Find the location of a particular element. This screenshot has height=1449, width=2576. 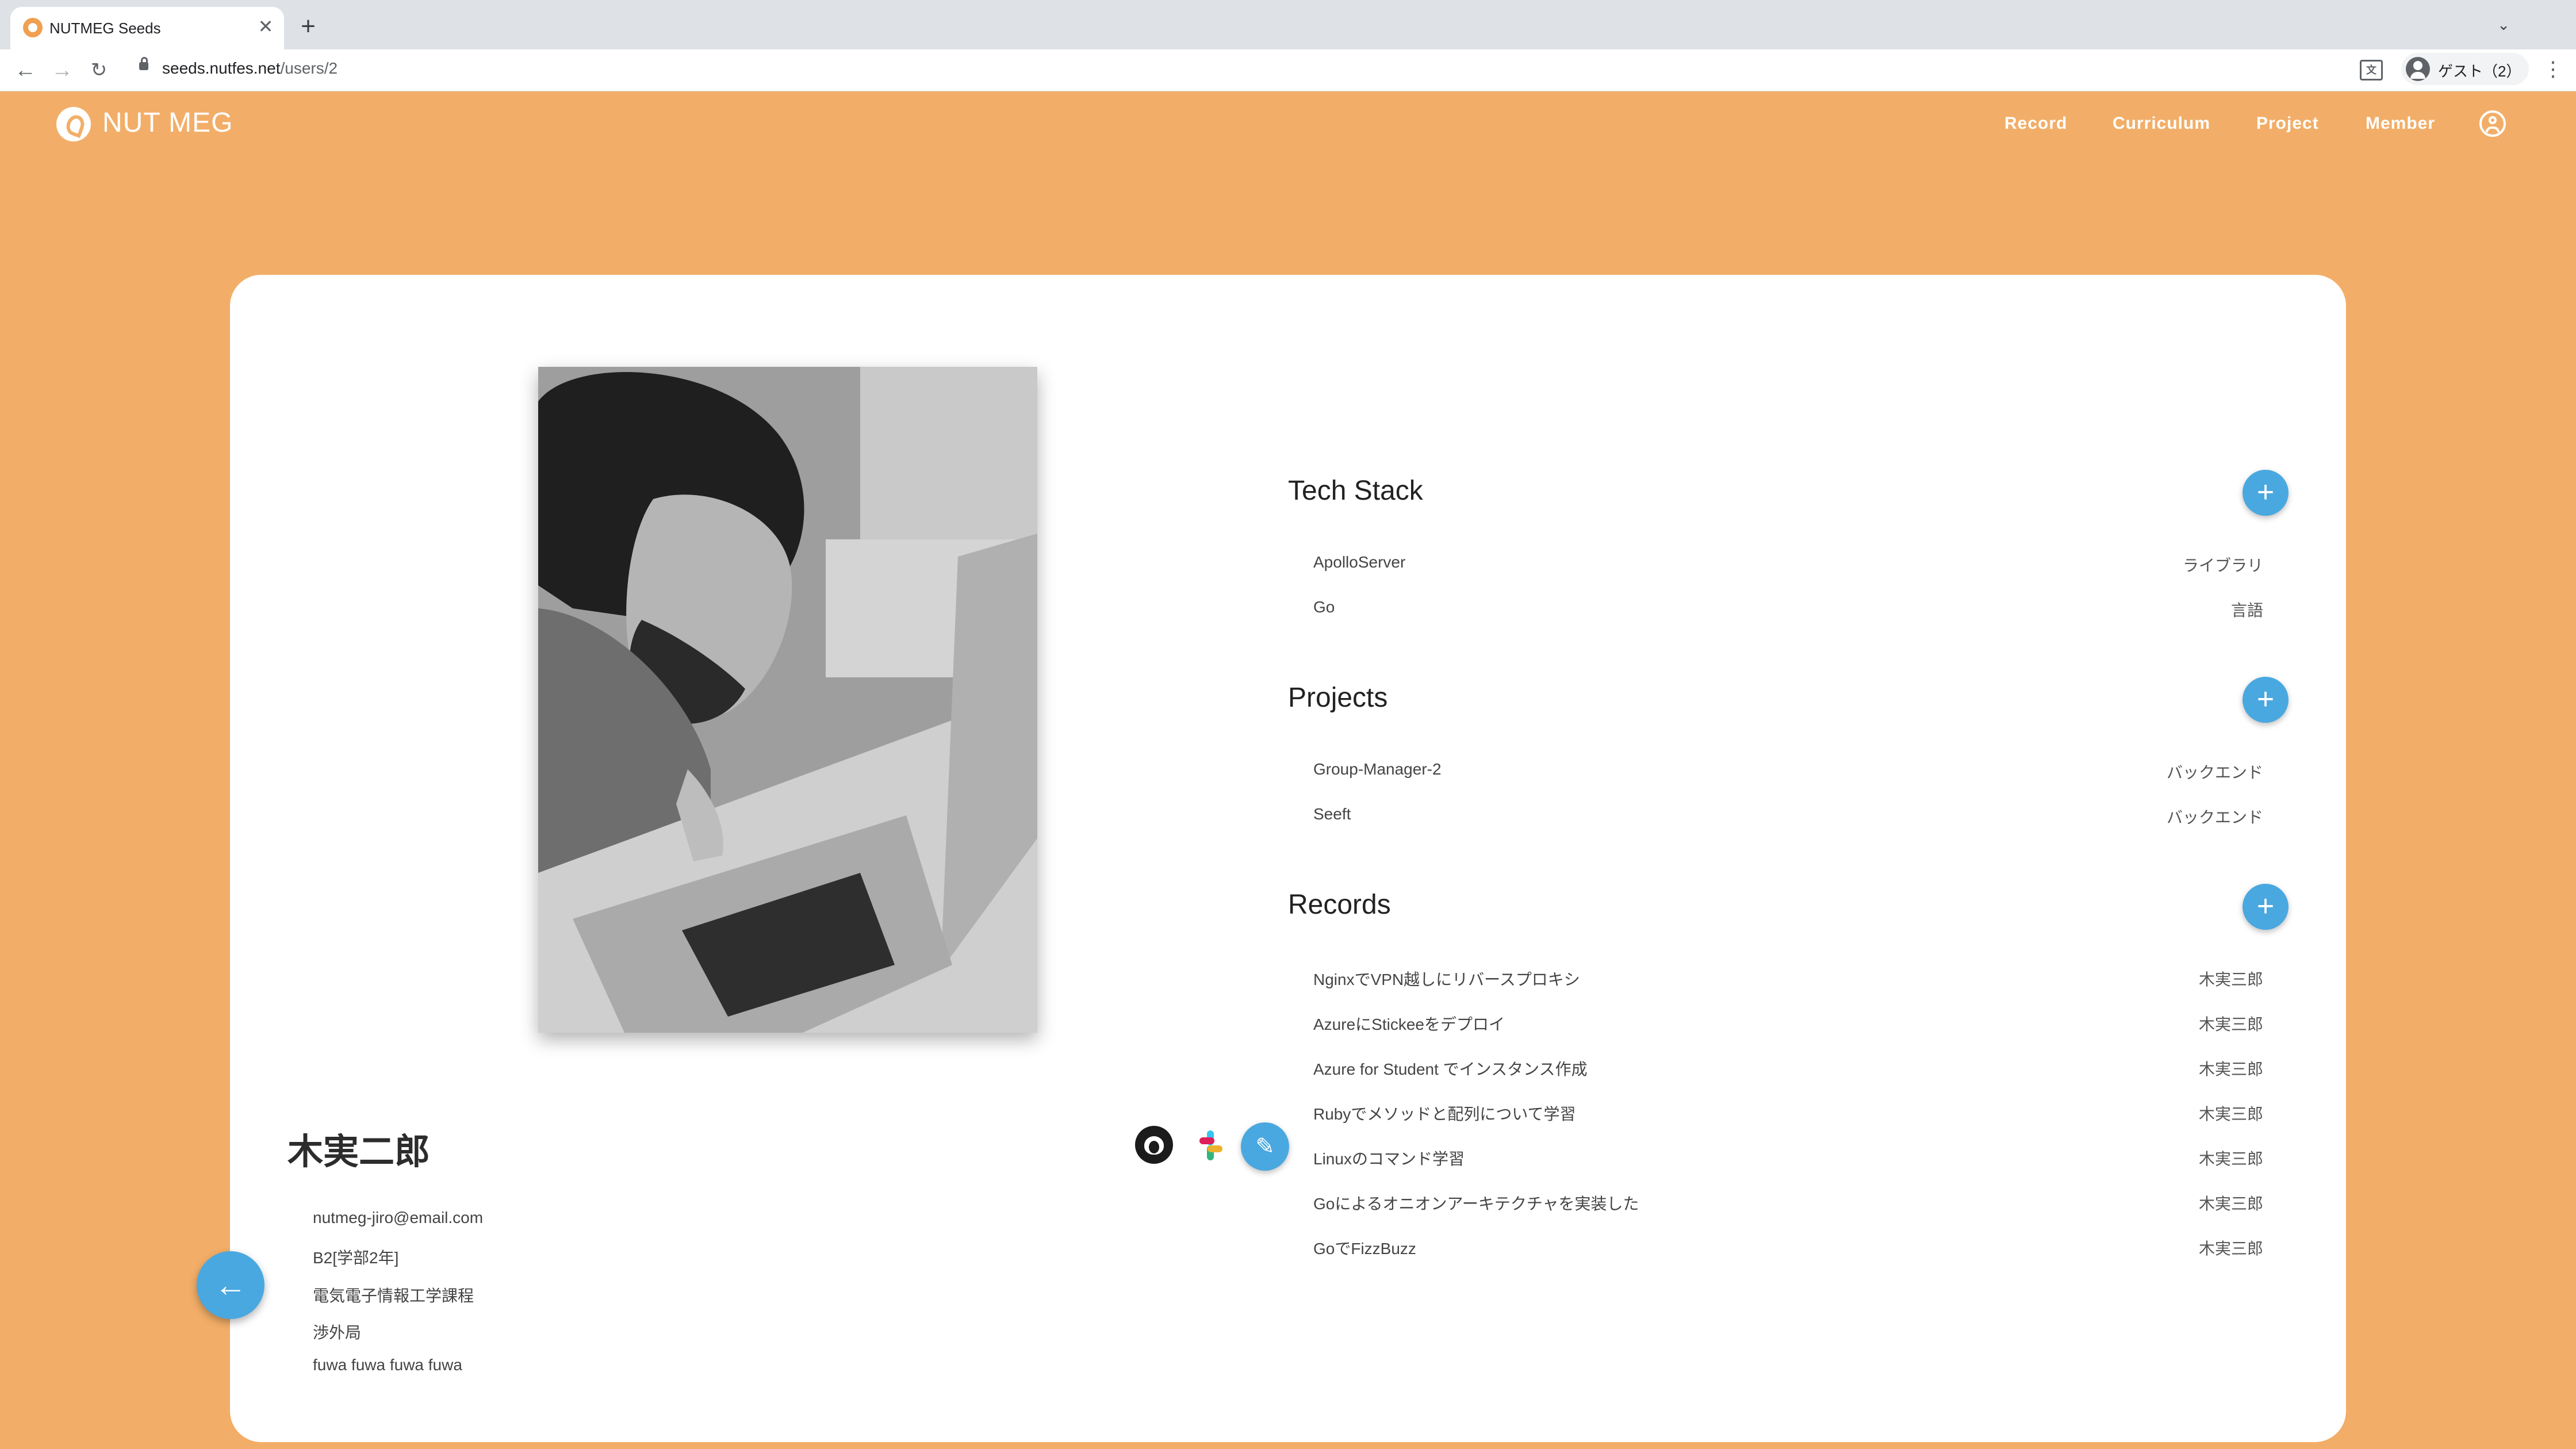

project-item-name: Group-Manager-2 is located at coordinates (1377, 769).